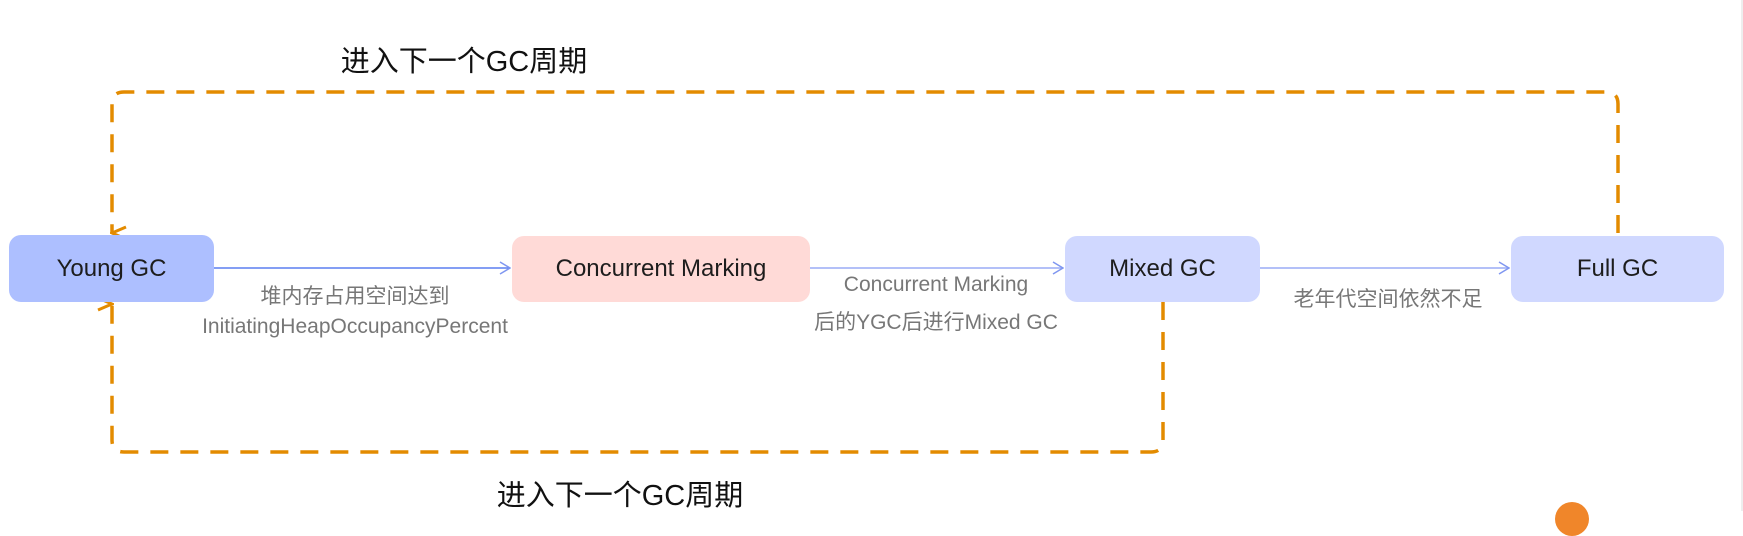 The width and height of the screenshot is (1743, 536). Describe the element at coordinates (1162, 269) in the screenshot. I see `node-mixed-gc: Mixed GC` at that location.